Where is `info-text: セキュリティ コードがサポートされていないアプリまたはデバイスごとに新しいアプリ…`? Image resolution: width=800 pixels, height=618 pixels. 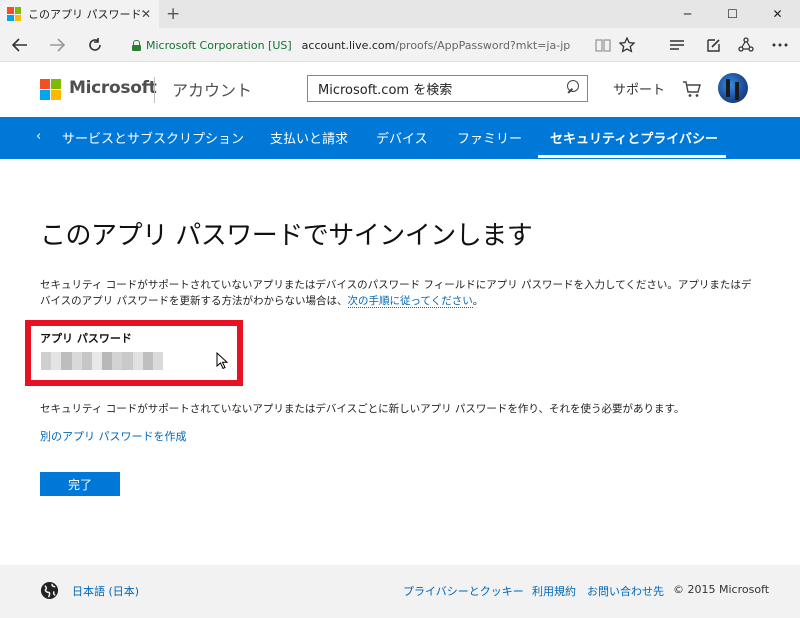 info-text: セキュリティ コードがサポートされていないアプリまたはデバイスごとに新しいアプリ… is located at coordinates (362, 409).